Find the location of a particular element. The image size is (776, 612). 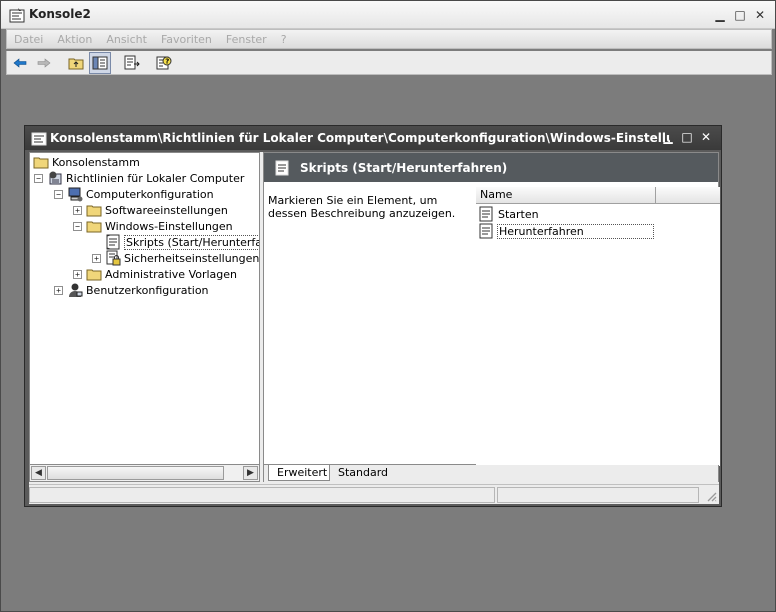

menu-fenster: Fenster is located at coordinates (246, 39).